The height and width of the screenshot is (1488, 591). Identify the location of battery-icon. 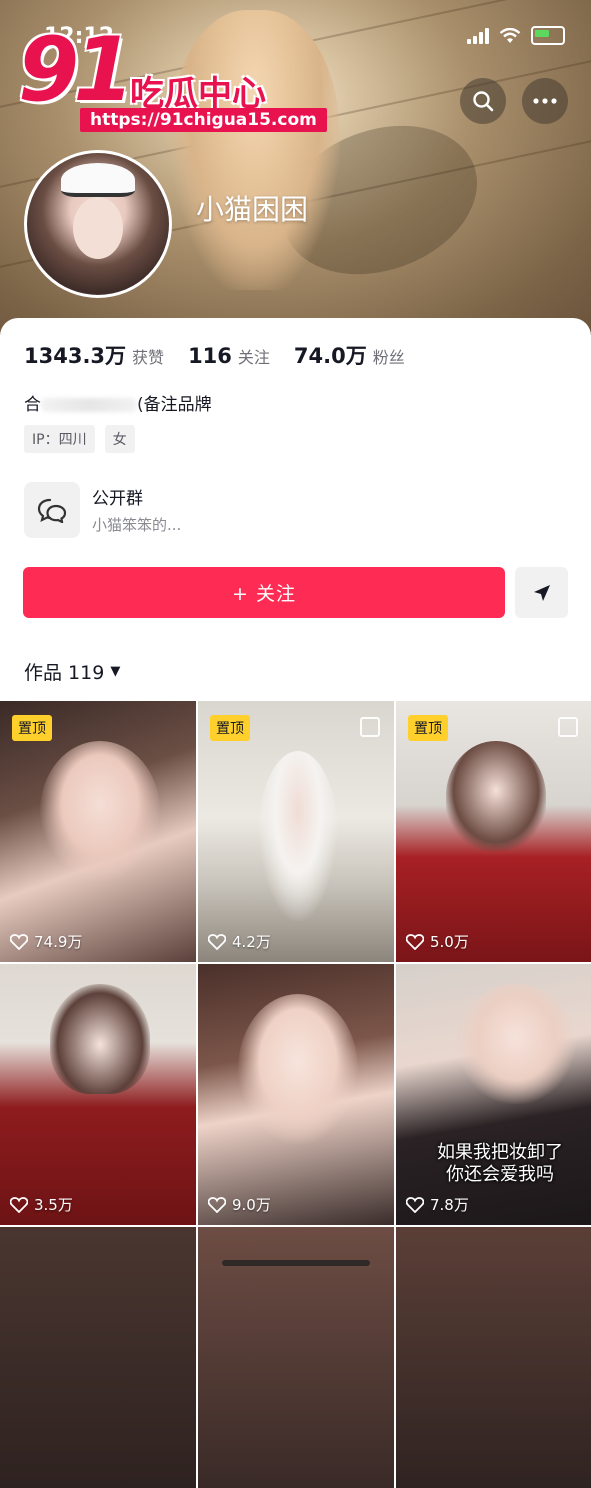
(548, 35).